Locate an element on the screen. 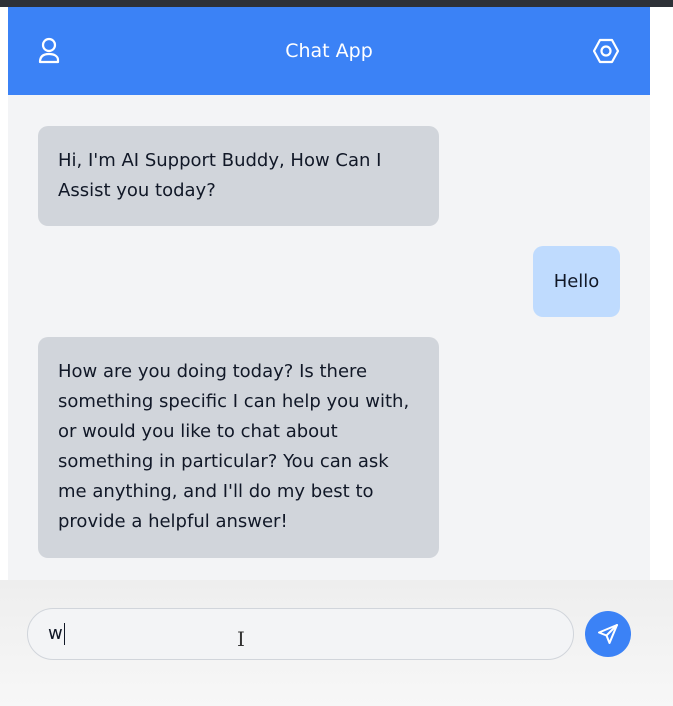  settings-icon is located at coordinates (606, 51).